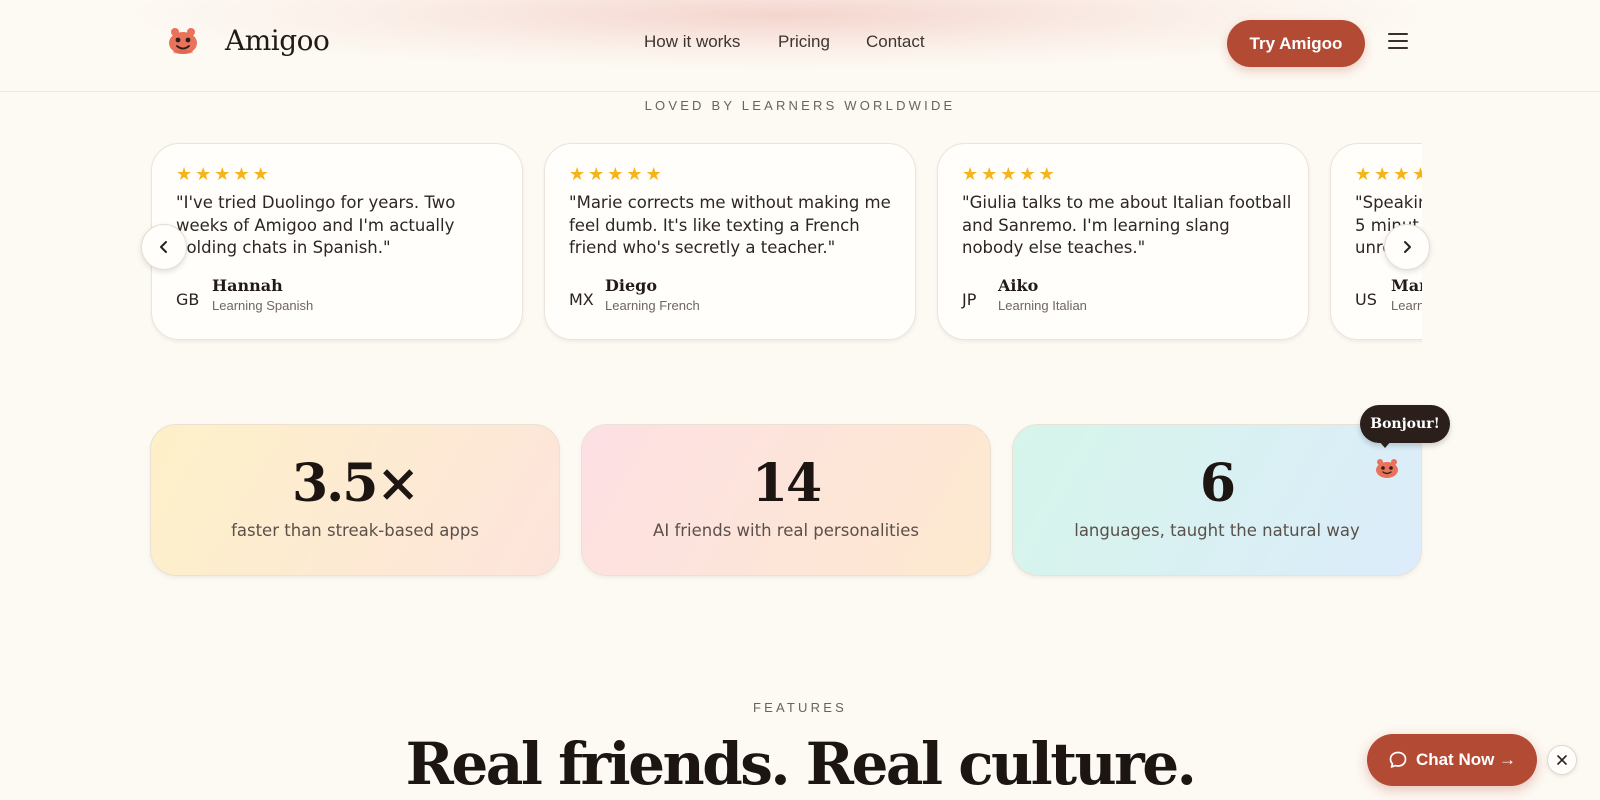 The image size is (1600, 800). What do you see at coordinates (355, 483) in the screenshot?
I see `stat-value: 3.5×` at bounding box center [355, 483].